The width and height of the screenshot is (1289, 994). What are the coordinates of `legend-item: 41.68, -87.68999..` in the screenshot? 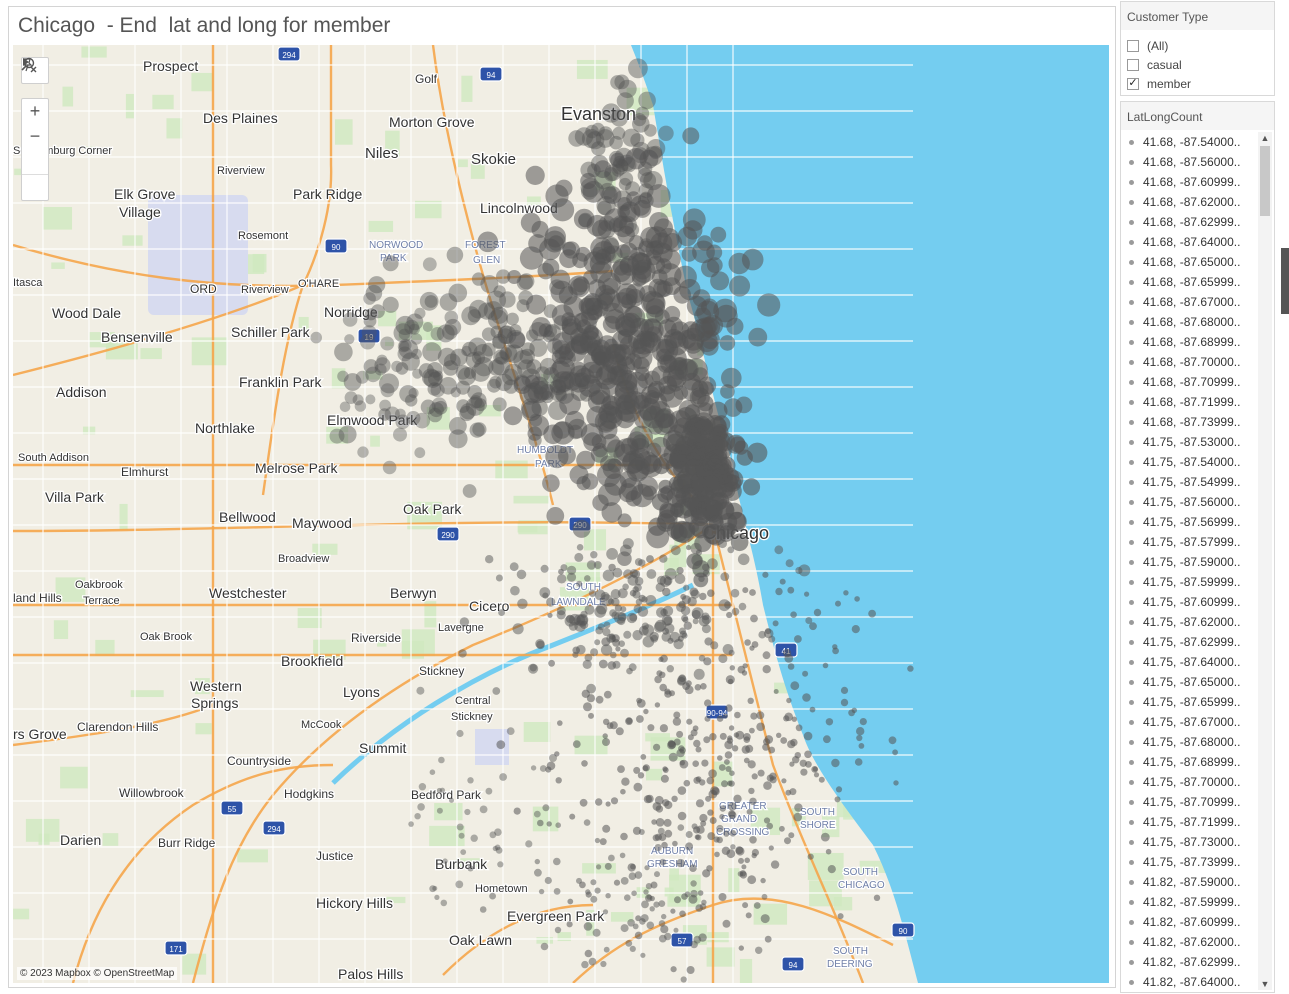 It's located at (1188, 342).